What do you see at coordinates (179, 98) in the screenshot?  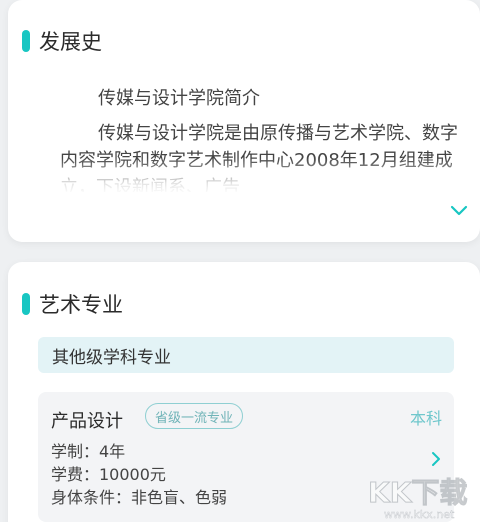 I see `intro-title: 传媒与设计学院简介` at bounding box center [179, 98].